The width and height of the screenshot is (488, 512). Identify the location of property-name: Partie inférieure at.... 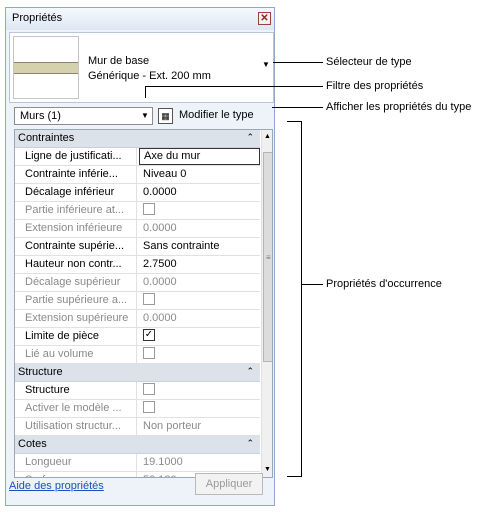
(76, 210).